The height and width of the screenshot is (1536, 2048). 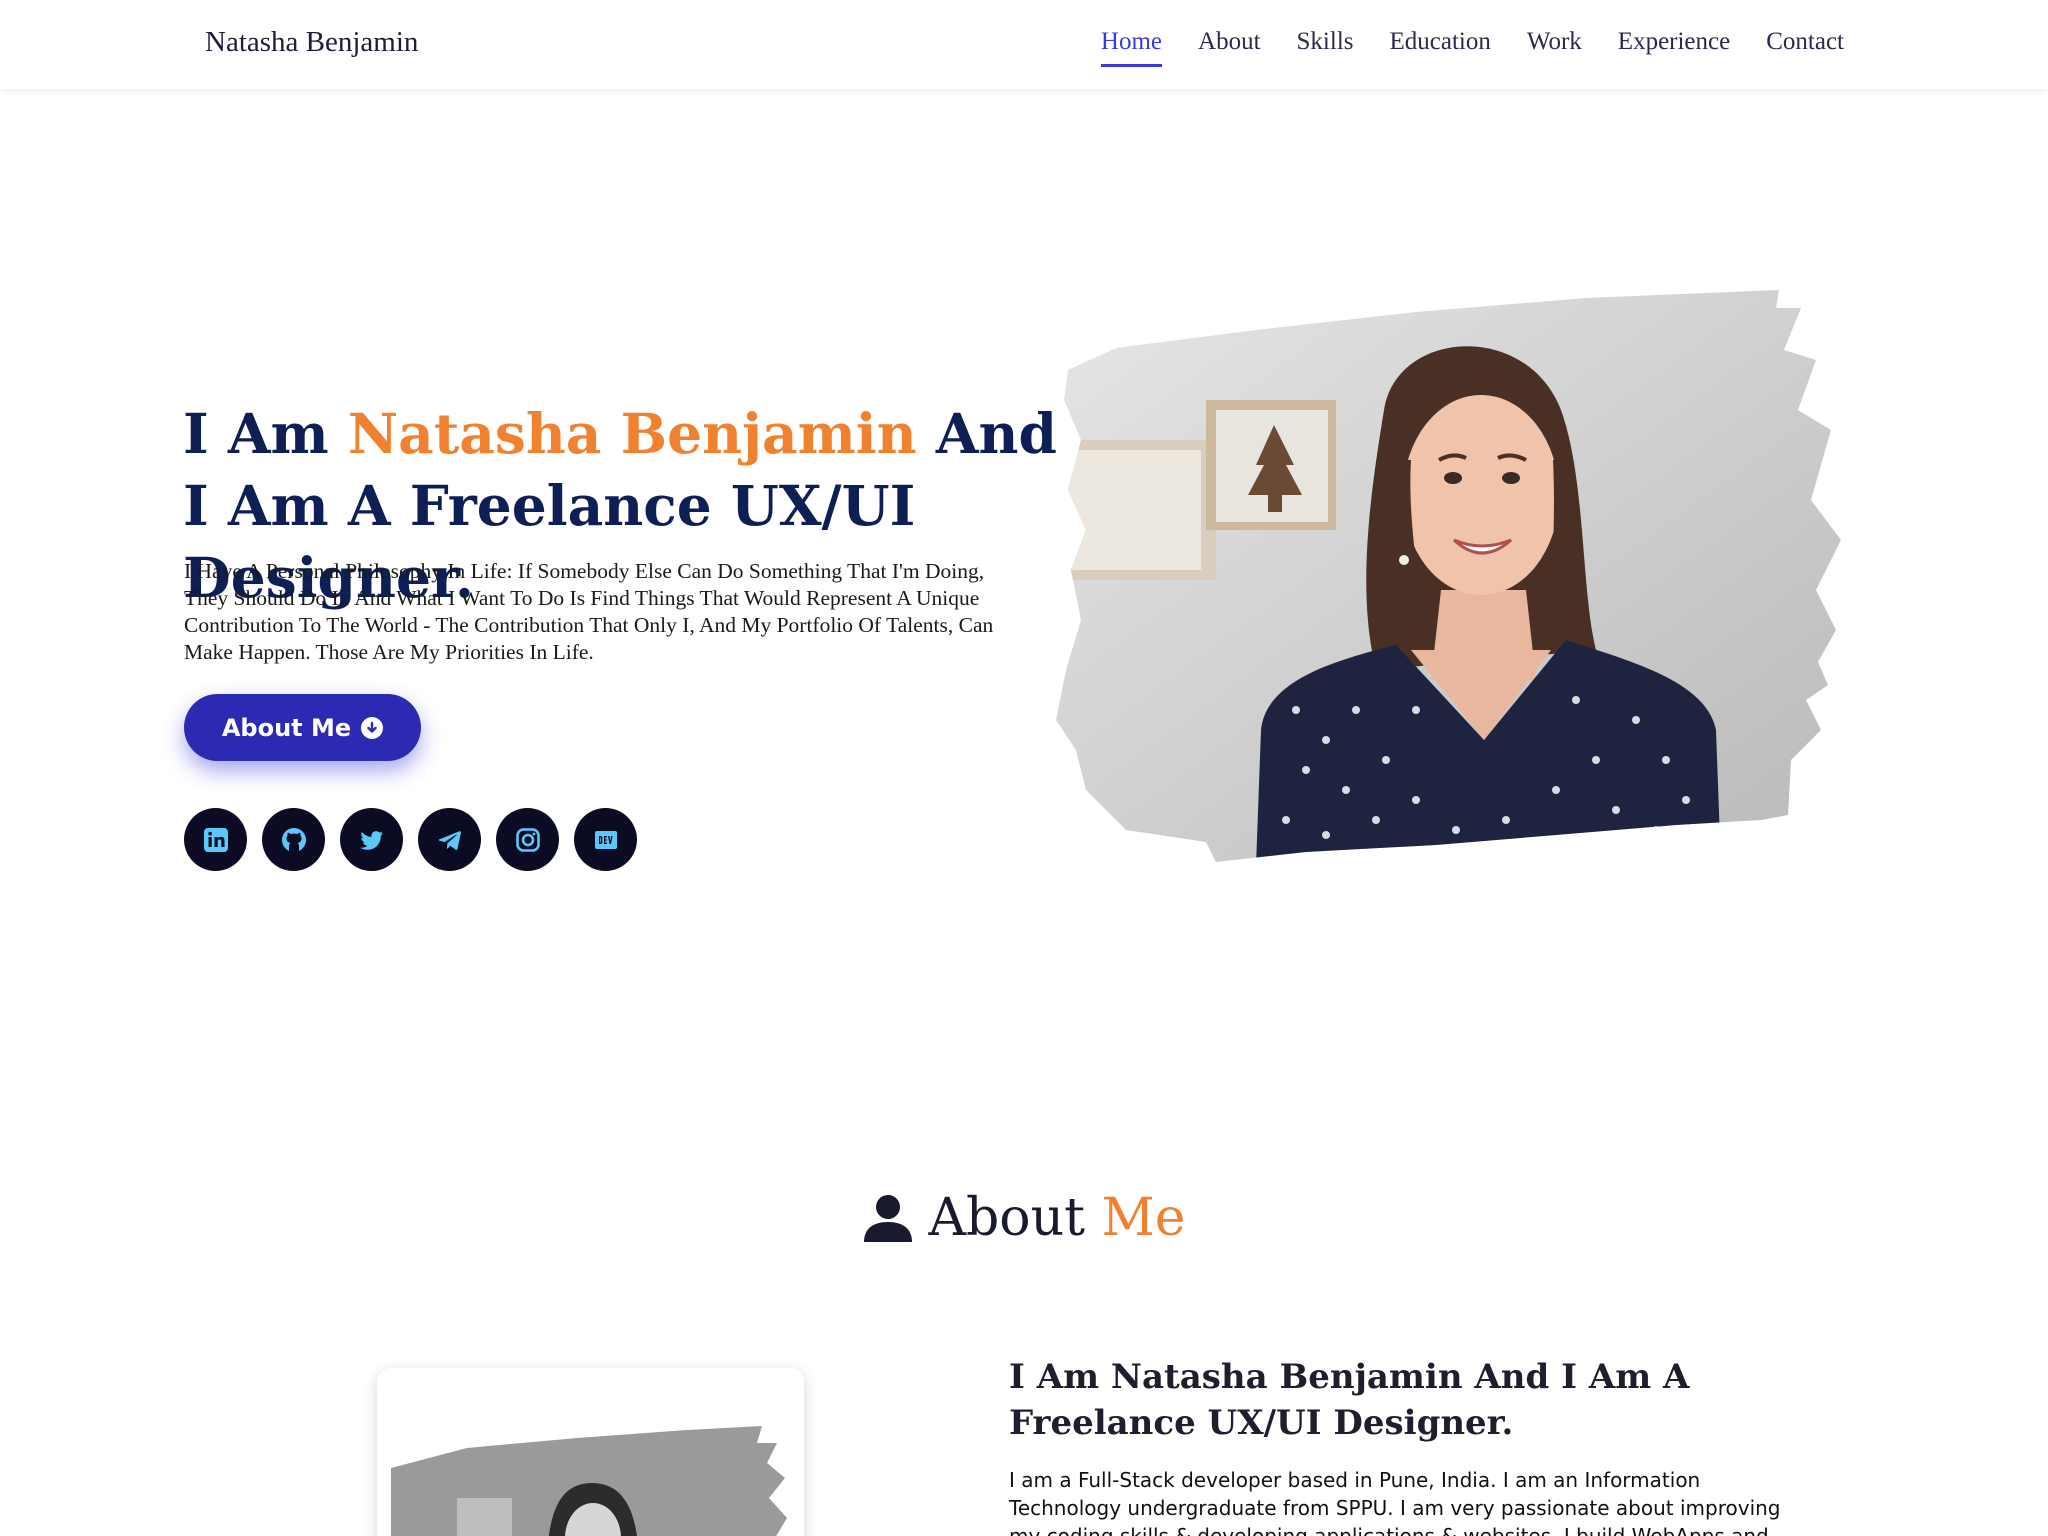 What do you see at coordinates (311, 42) in the screenshot?
I see `brand-name: Natasha Benjamin` at bounding box center [311, 42].